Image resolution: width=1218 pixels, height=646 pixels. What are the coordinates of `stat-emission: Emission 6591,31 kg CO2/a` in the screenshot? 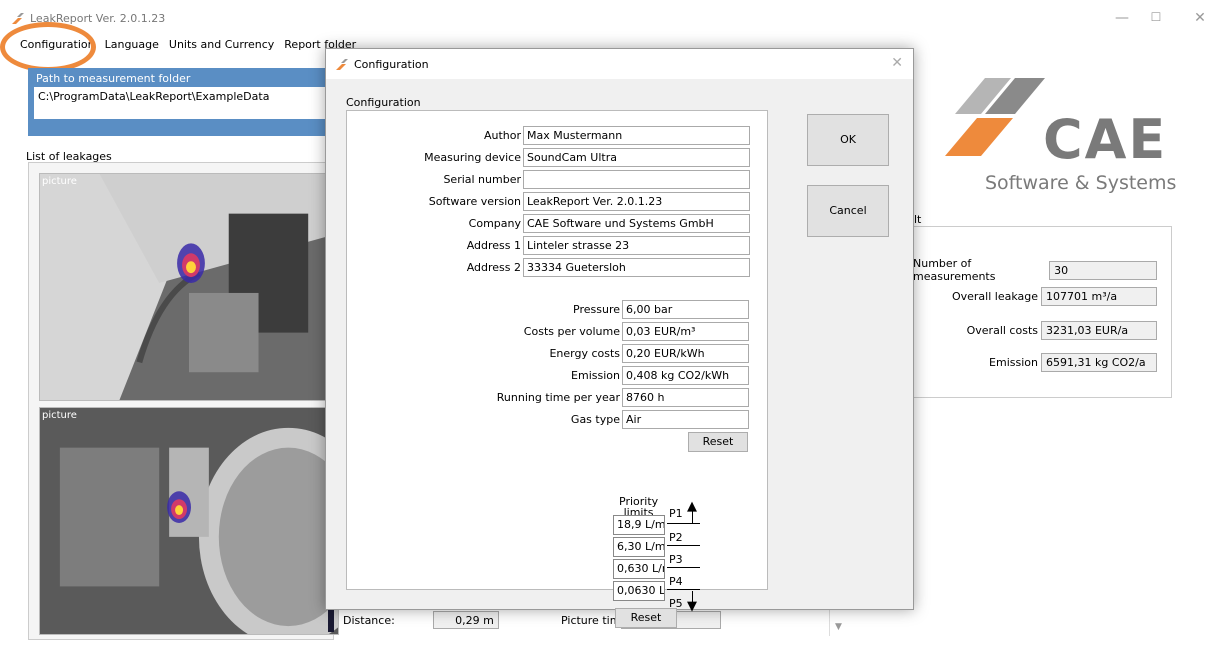 It's located at (1073, 362).